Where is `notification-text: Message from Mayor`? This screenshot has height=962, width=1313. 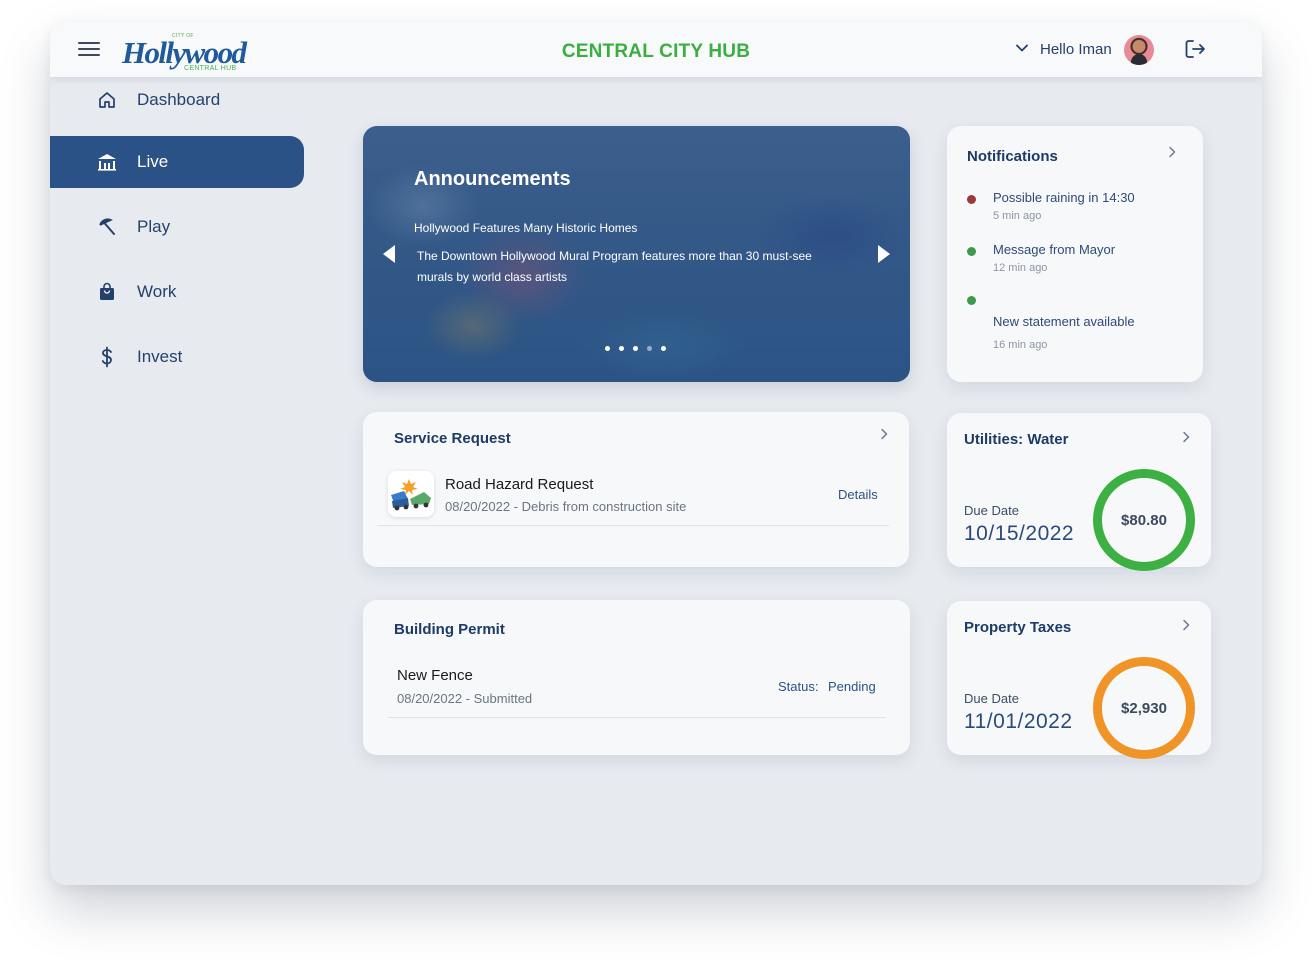
notification-text: Message from Mayor is located at coordinates (1054, 249).